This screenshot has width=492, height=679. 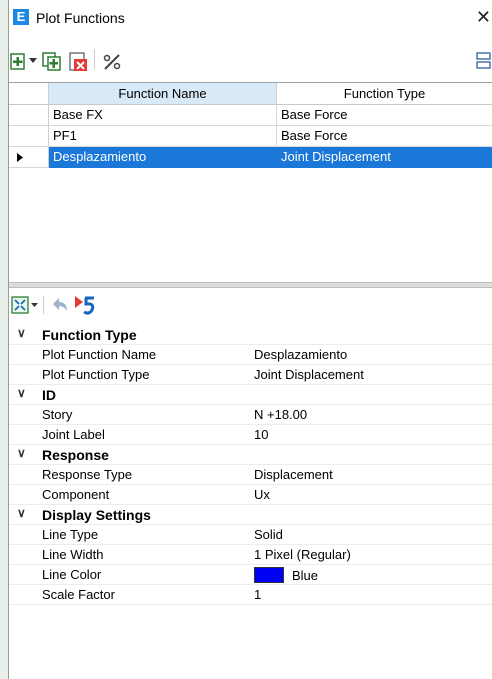 I want to click on property-row: Scale Factor 1, so click(x=250, y=595).